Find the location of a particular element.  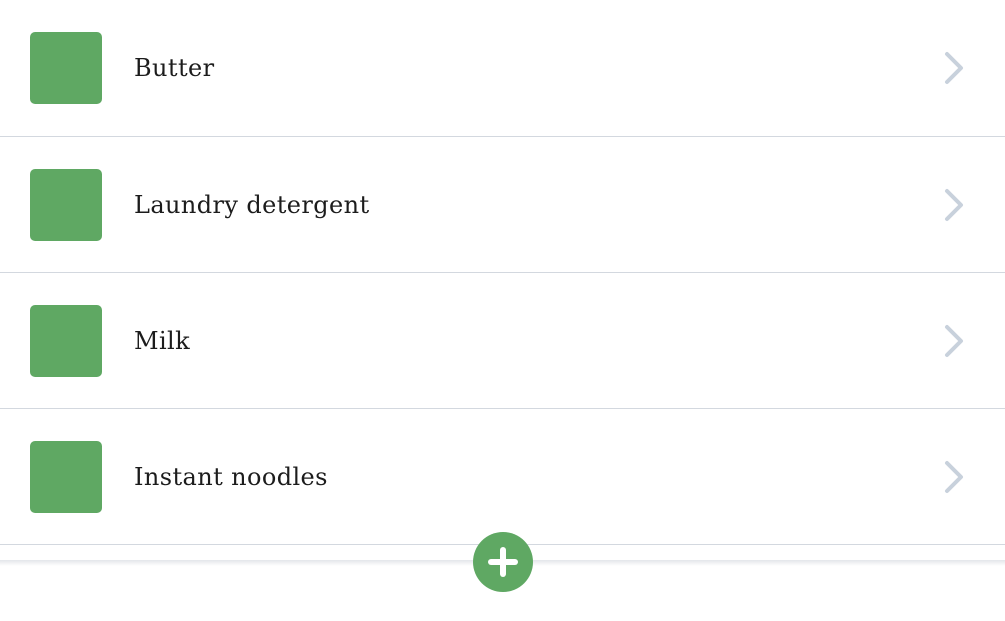

item-label: Laundry detergent is located at coordinates (252, 205).